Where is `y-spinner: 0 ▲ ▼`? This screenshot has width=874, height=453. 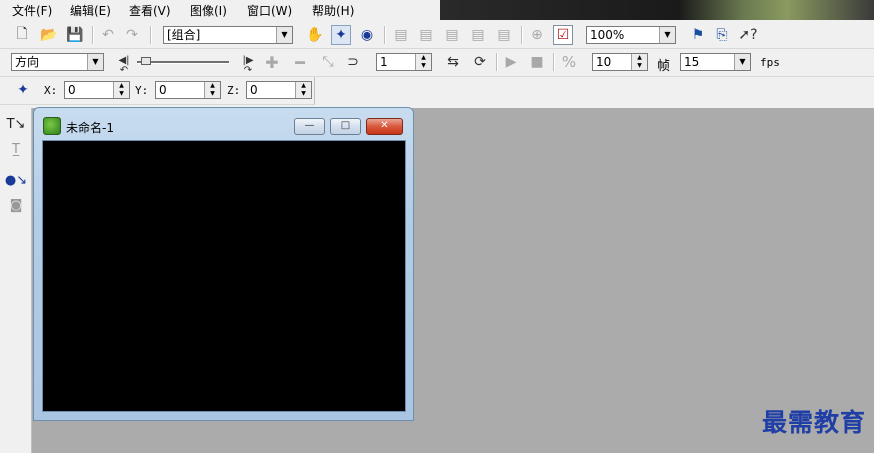
y-spinner: 0 ▲ ▼ is located at coordinates (188, 90).